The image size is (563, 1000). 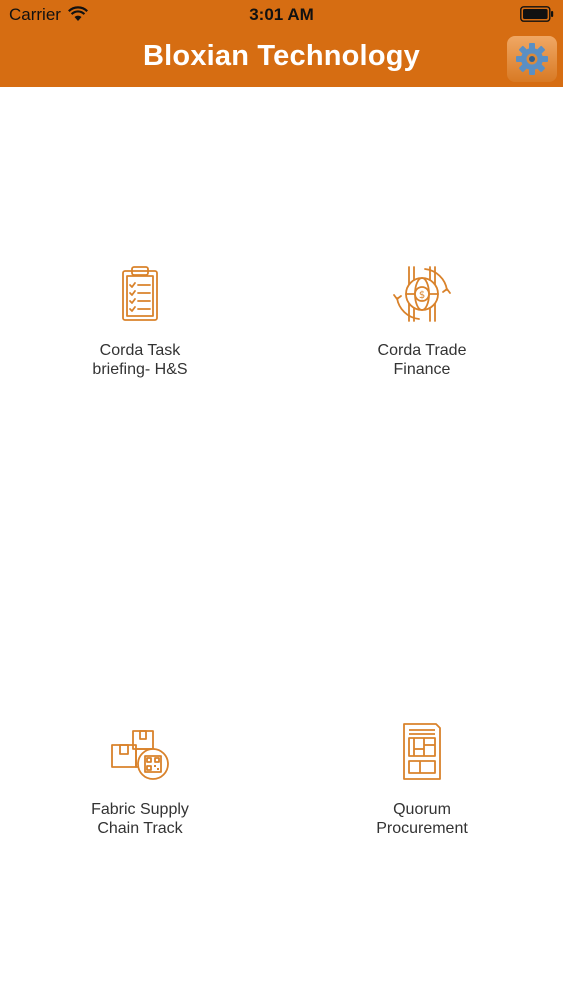 I want to click on boxes-qr-code-icon, so click(x=140, y=755).